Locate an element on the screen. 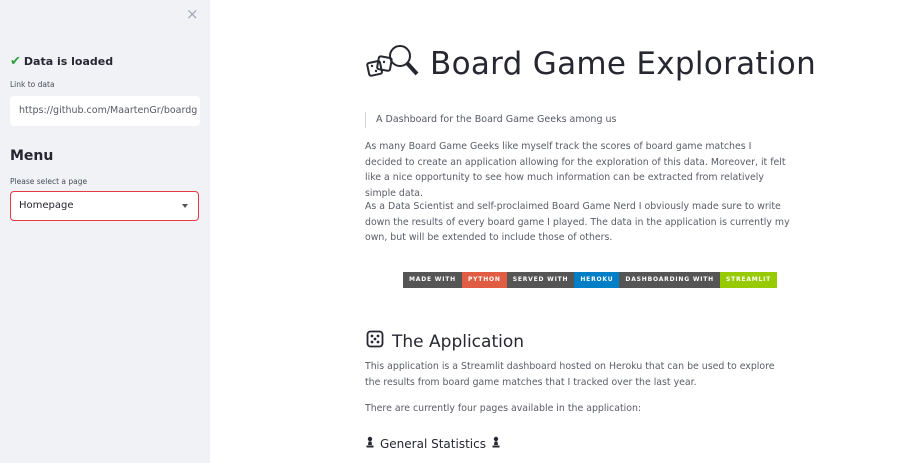  subsection-heading-general-statistics: General Statistics is located at coordinates (433, 443).